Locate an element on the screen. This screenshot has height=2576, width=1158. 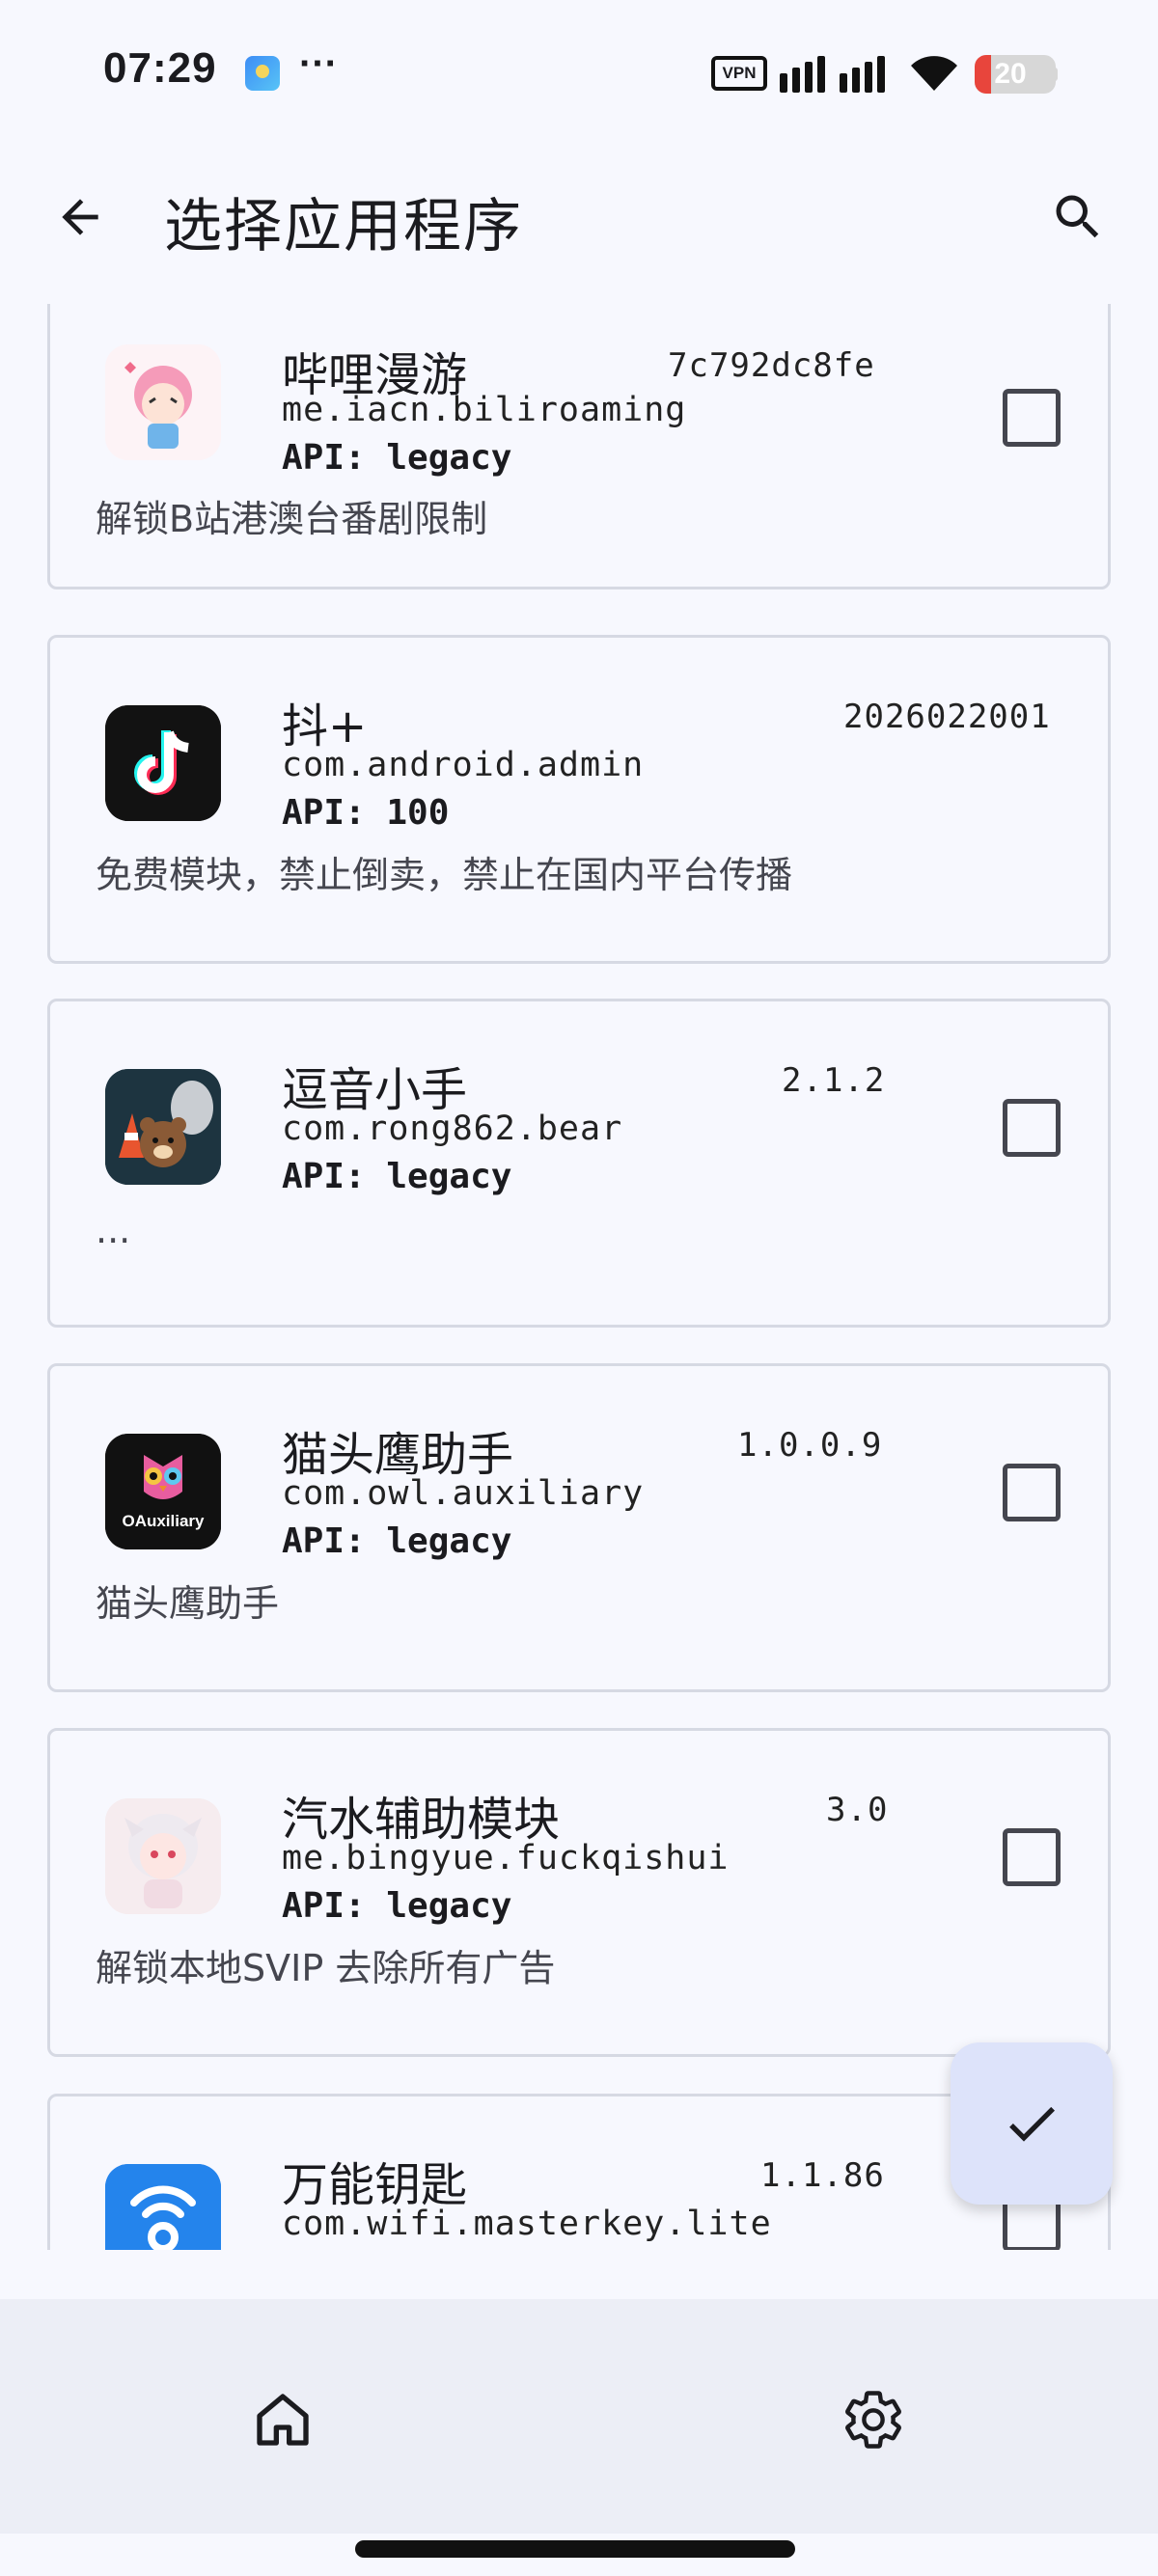
arrow-back-icon is located at coordinates (80, 217).